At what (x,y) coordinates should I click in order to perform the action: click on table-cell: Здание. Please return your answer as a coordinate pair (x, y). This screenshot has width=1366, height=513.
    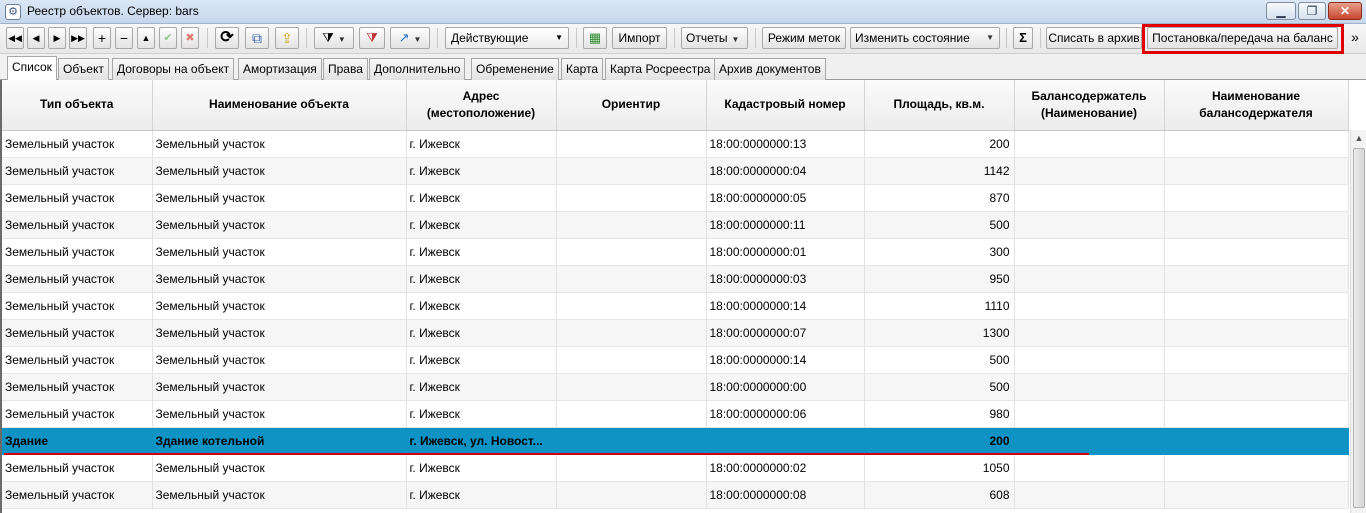
    Looking at the image, I should click on (77, 441).